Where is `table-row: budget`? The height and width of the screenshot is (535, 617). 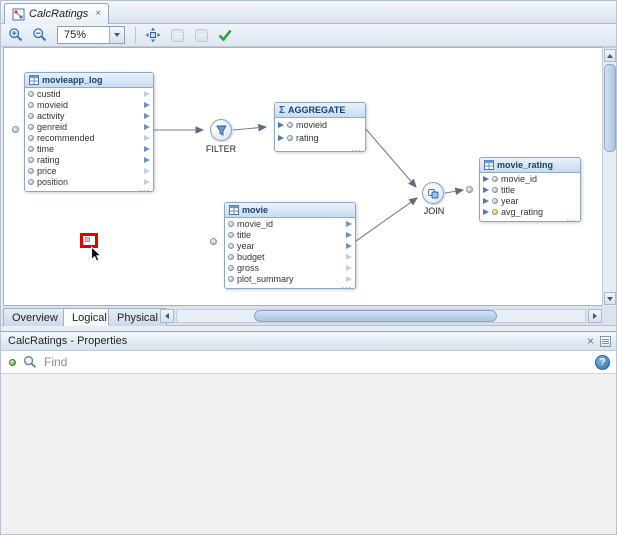 table-row: budget is located at coordinates (290, 256).